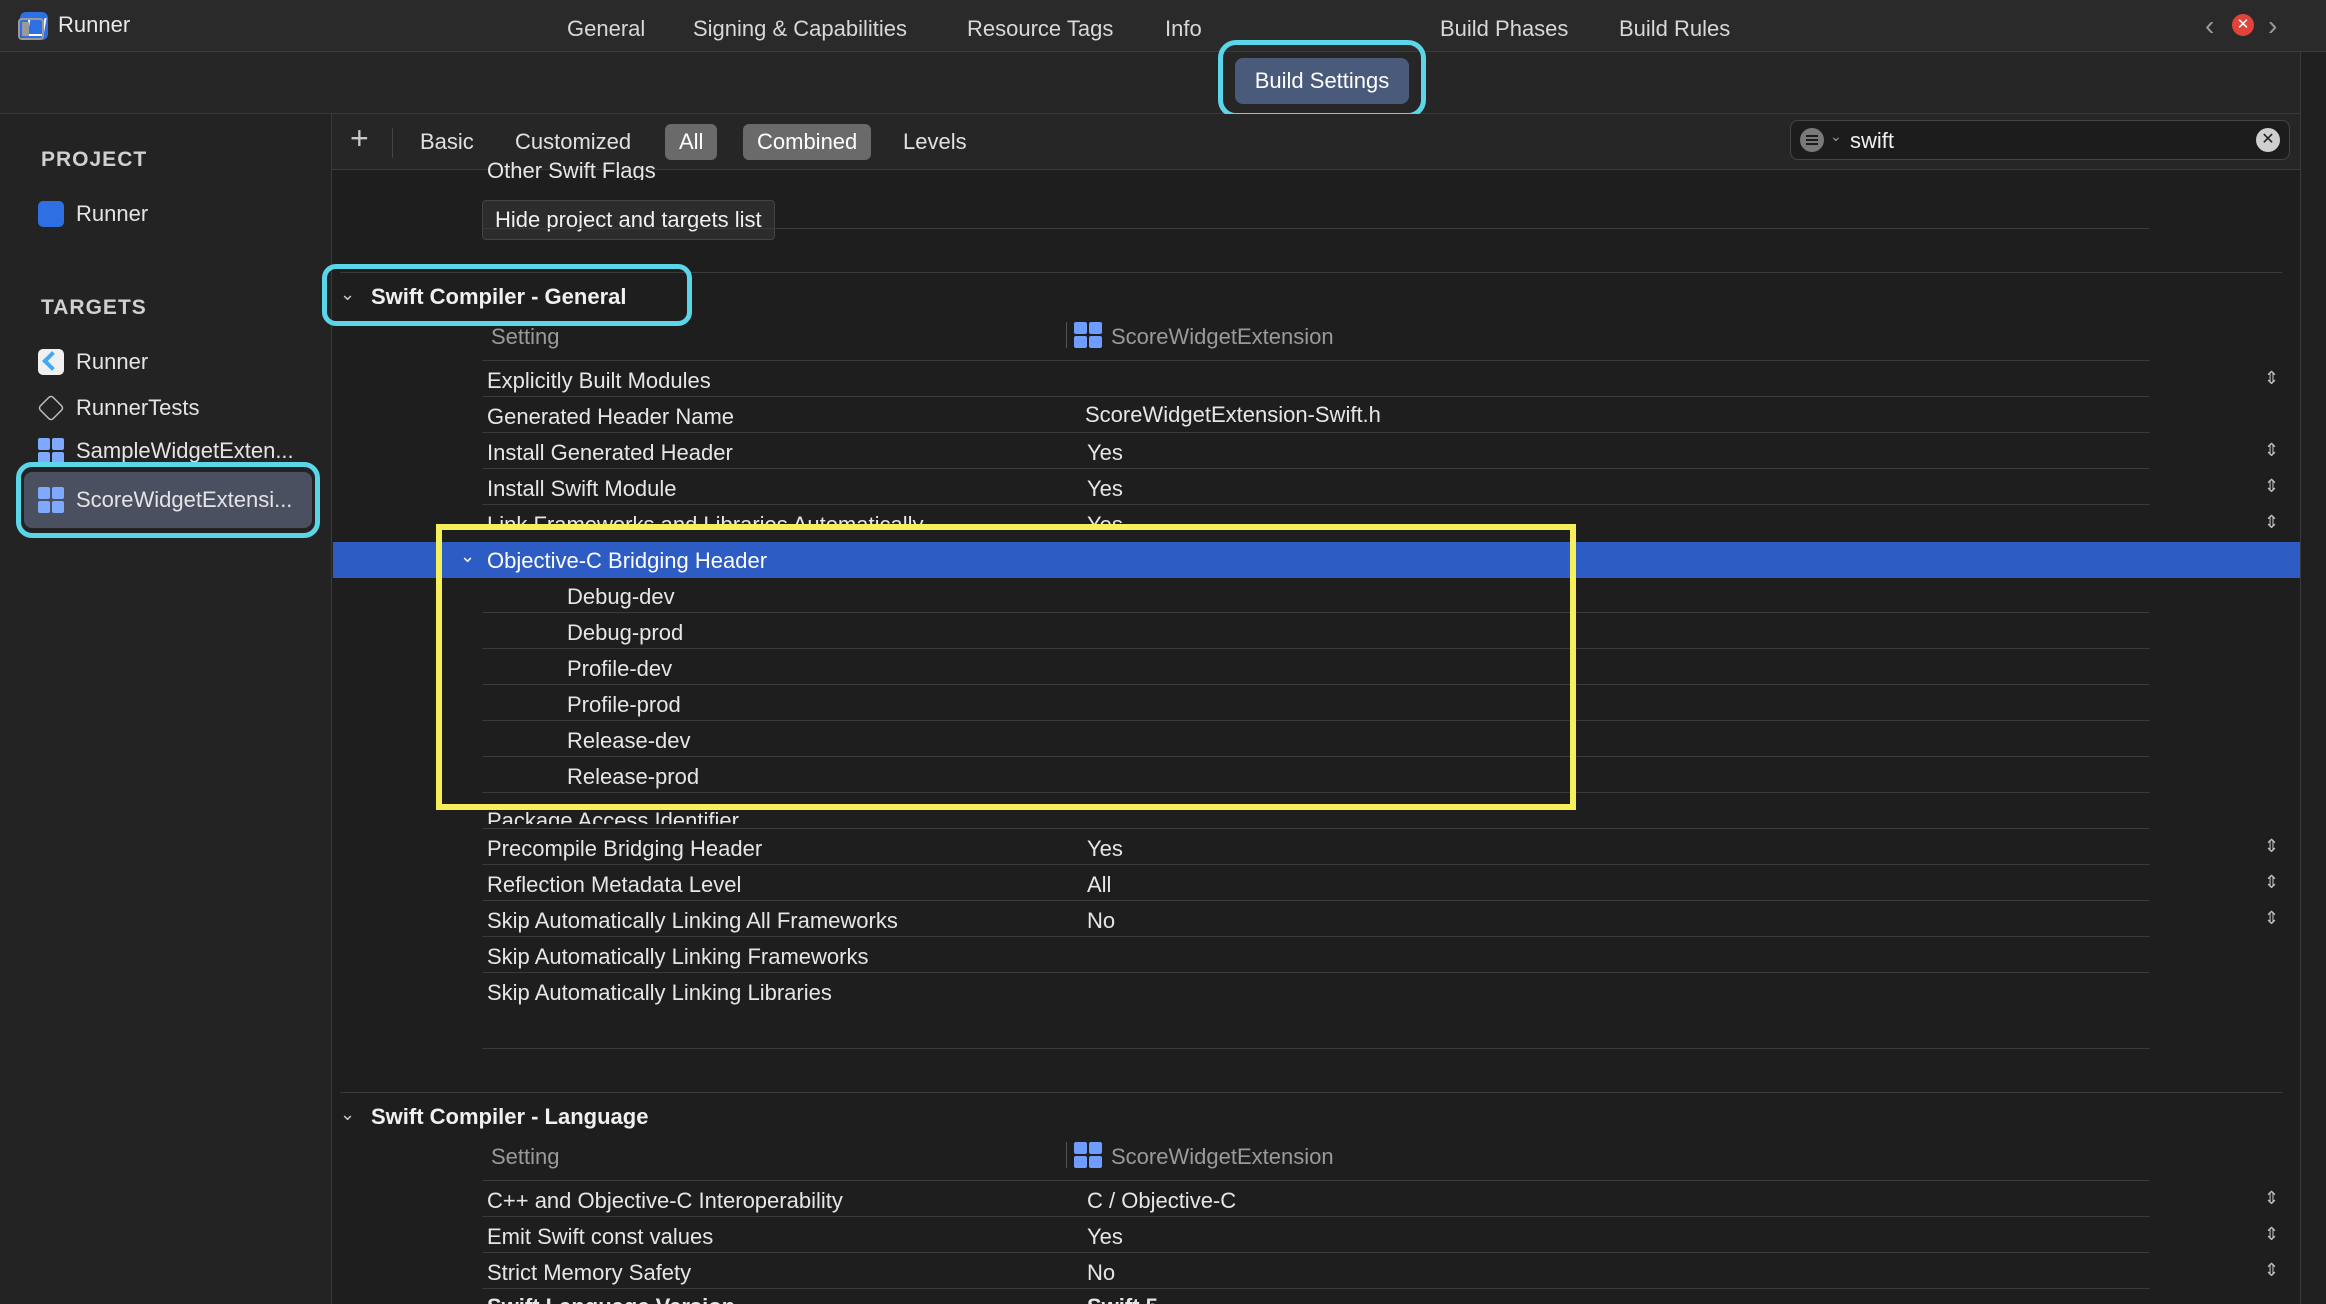 The width and height of the screenshot is (2326, 1304). Describe the element at coordinates (499, 297) in the screenshot. I see `section-title: Swift Compiler - General` at that location.